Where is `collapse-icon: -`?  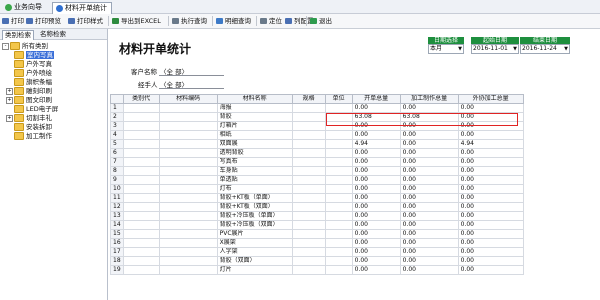
collapse-icon: - is located at coordinates (5, 46).